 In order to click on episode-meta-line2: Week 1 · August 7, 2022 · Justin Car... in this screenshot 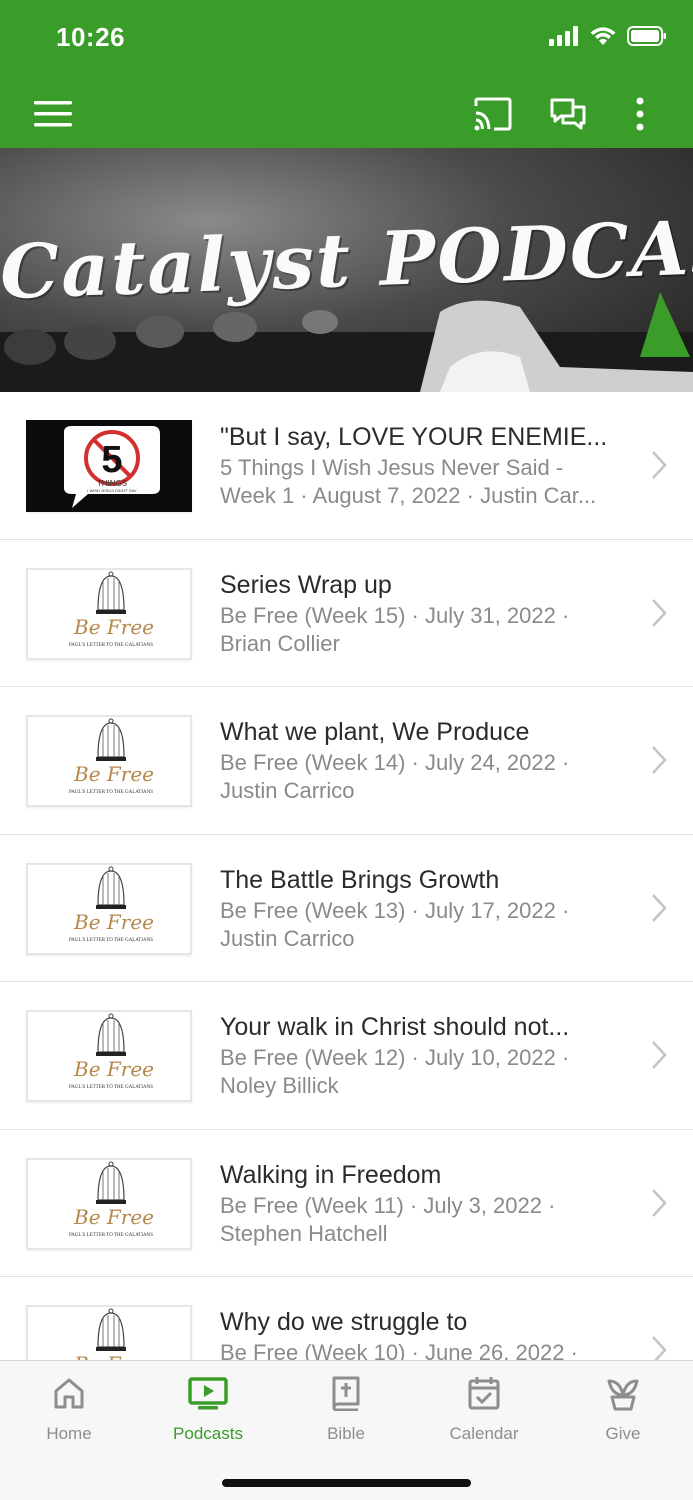, I will do `click(408, 495)`.